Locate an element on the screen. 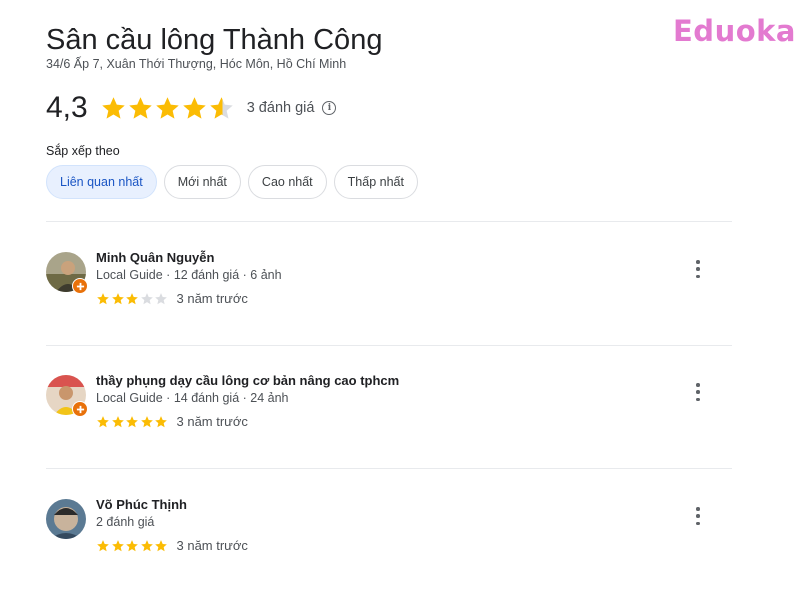 This screenshot has width=800, height=600. sort-label: Sắp xếp theo is located at coordinates (83, 151).